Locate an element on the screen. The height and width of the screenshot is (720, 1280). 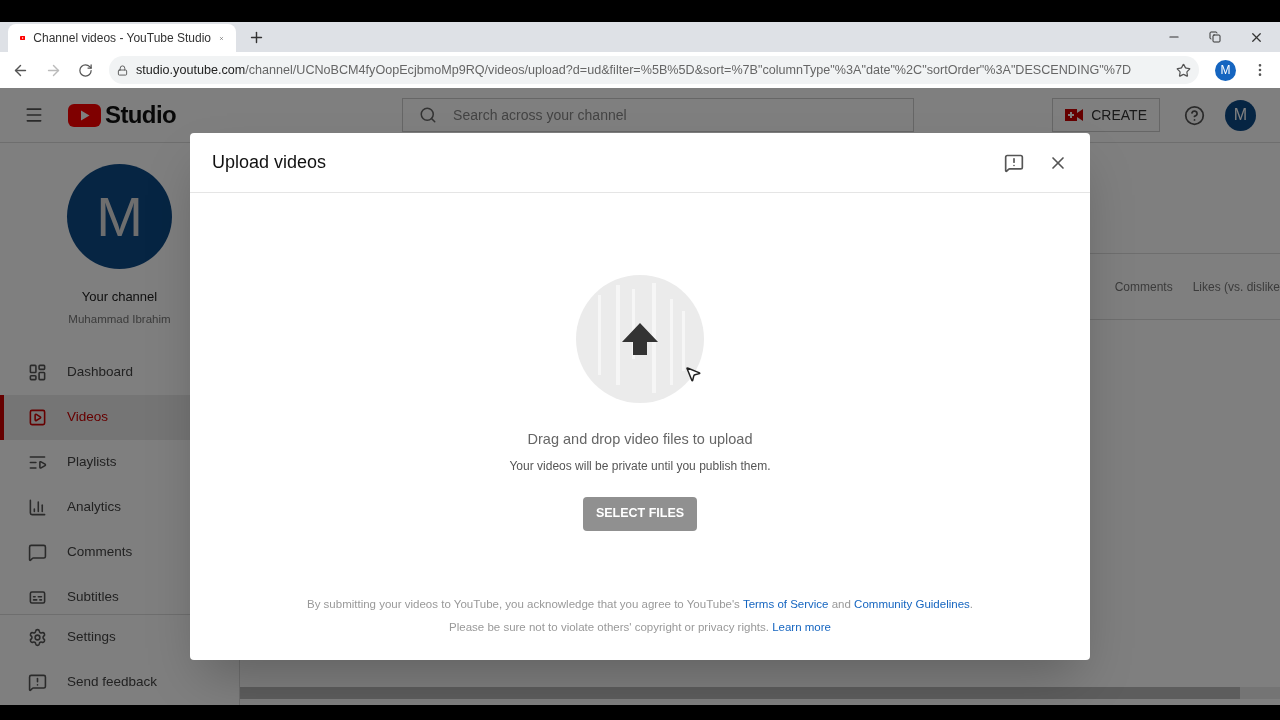
url-text: studio.youtube.com/channel/UCNoBCM4fyOopEcjbmoMp9RQ/videos/upload?d=ud&filter=%5B%5D&sort=%7B"columnType"%3A"date"%2C"sortOrder"%3A"DESCENDING"%7D is located at coordinates (634, 70).